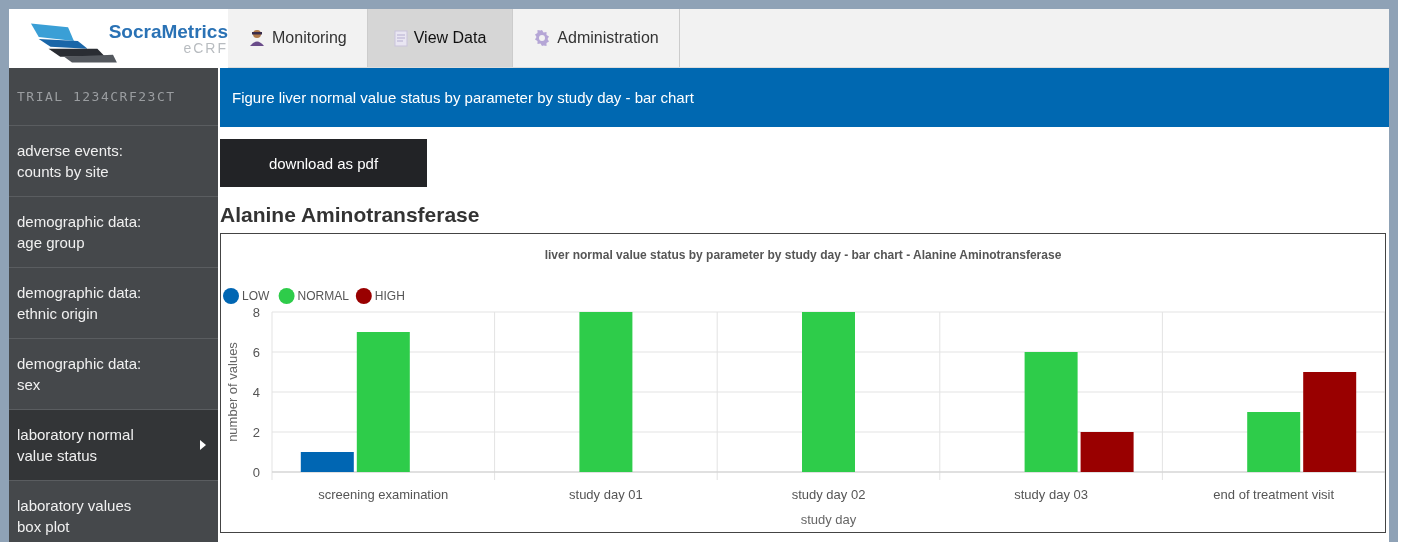 This screenshot has height=542, width=1407. Describe the element at coordinates (400, 38) in the screenshot. I see `document-icon` at that location.